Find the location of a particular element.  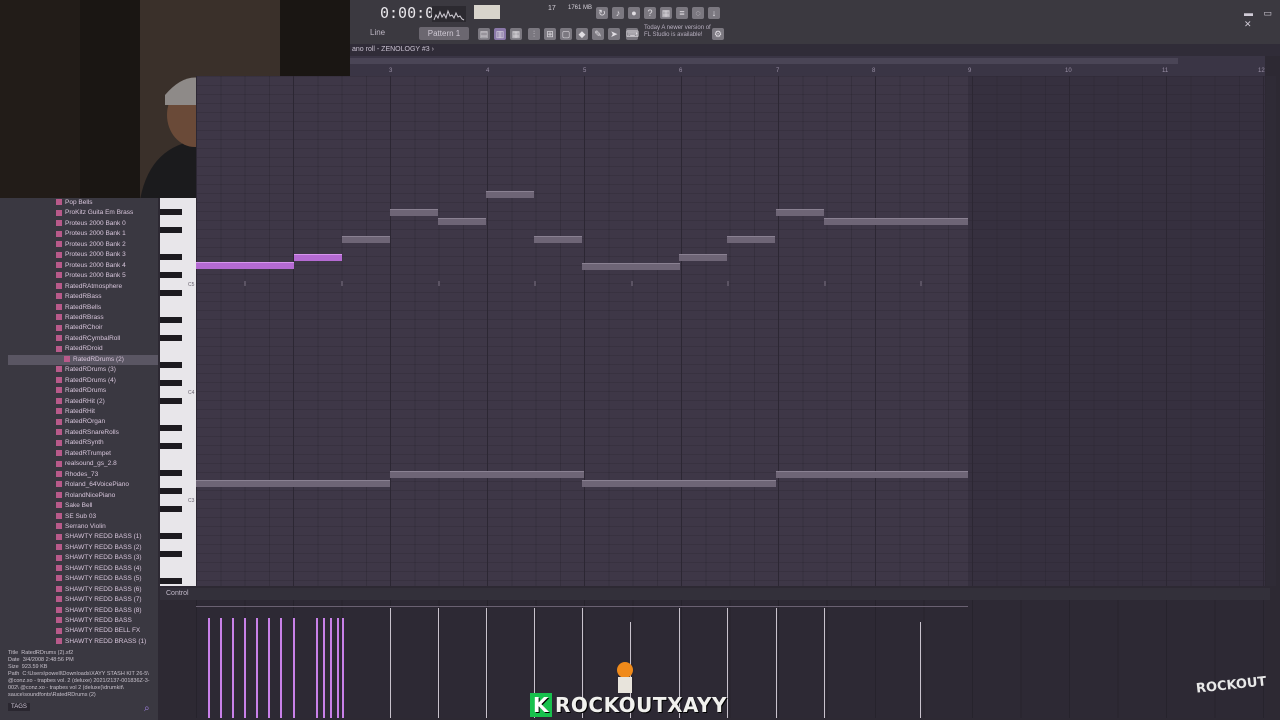

browser-item: Proteus 2000 Bank 3 is located at coordinates (91, 255).